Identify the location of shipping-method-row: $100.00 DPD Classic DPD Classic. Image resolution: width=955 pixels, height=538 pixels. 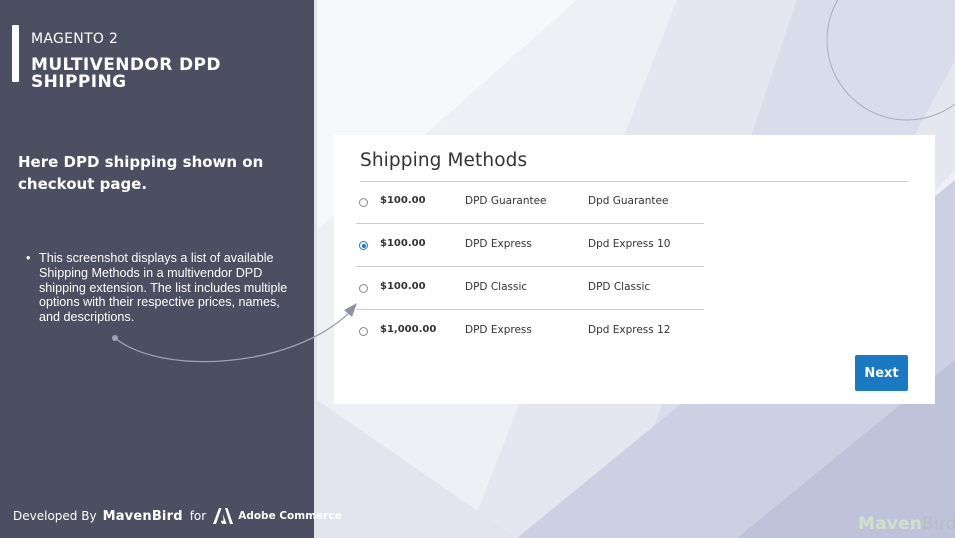
(530, 288).